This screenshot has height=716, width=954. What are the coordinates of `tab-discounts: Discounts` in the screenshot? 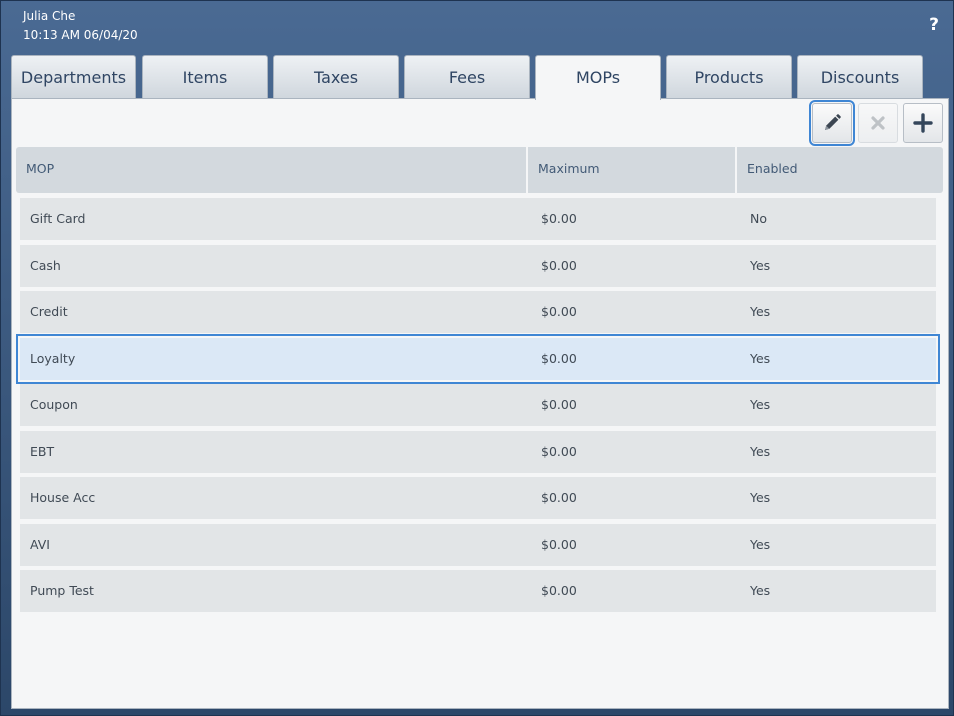 It's located at (860, 77).